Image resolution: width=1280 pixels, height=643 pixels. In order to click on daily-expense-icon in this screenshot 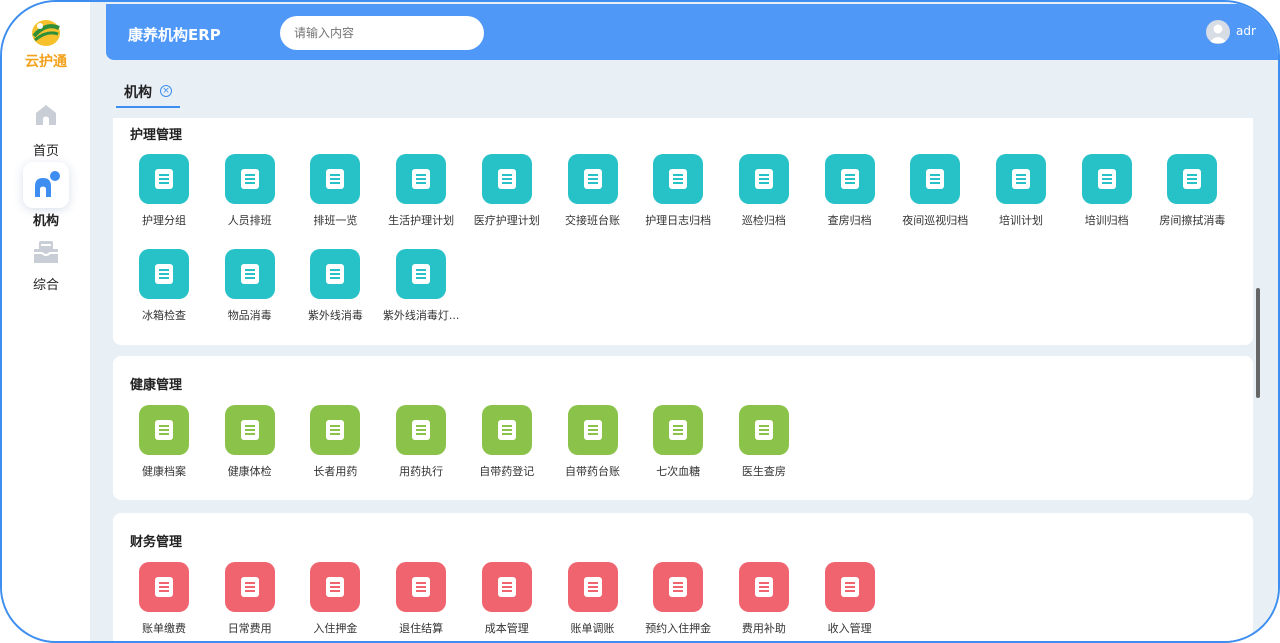, I will do `click(249, 587)`.